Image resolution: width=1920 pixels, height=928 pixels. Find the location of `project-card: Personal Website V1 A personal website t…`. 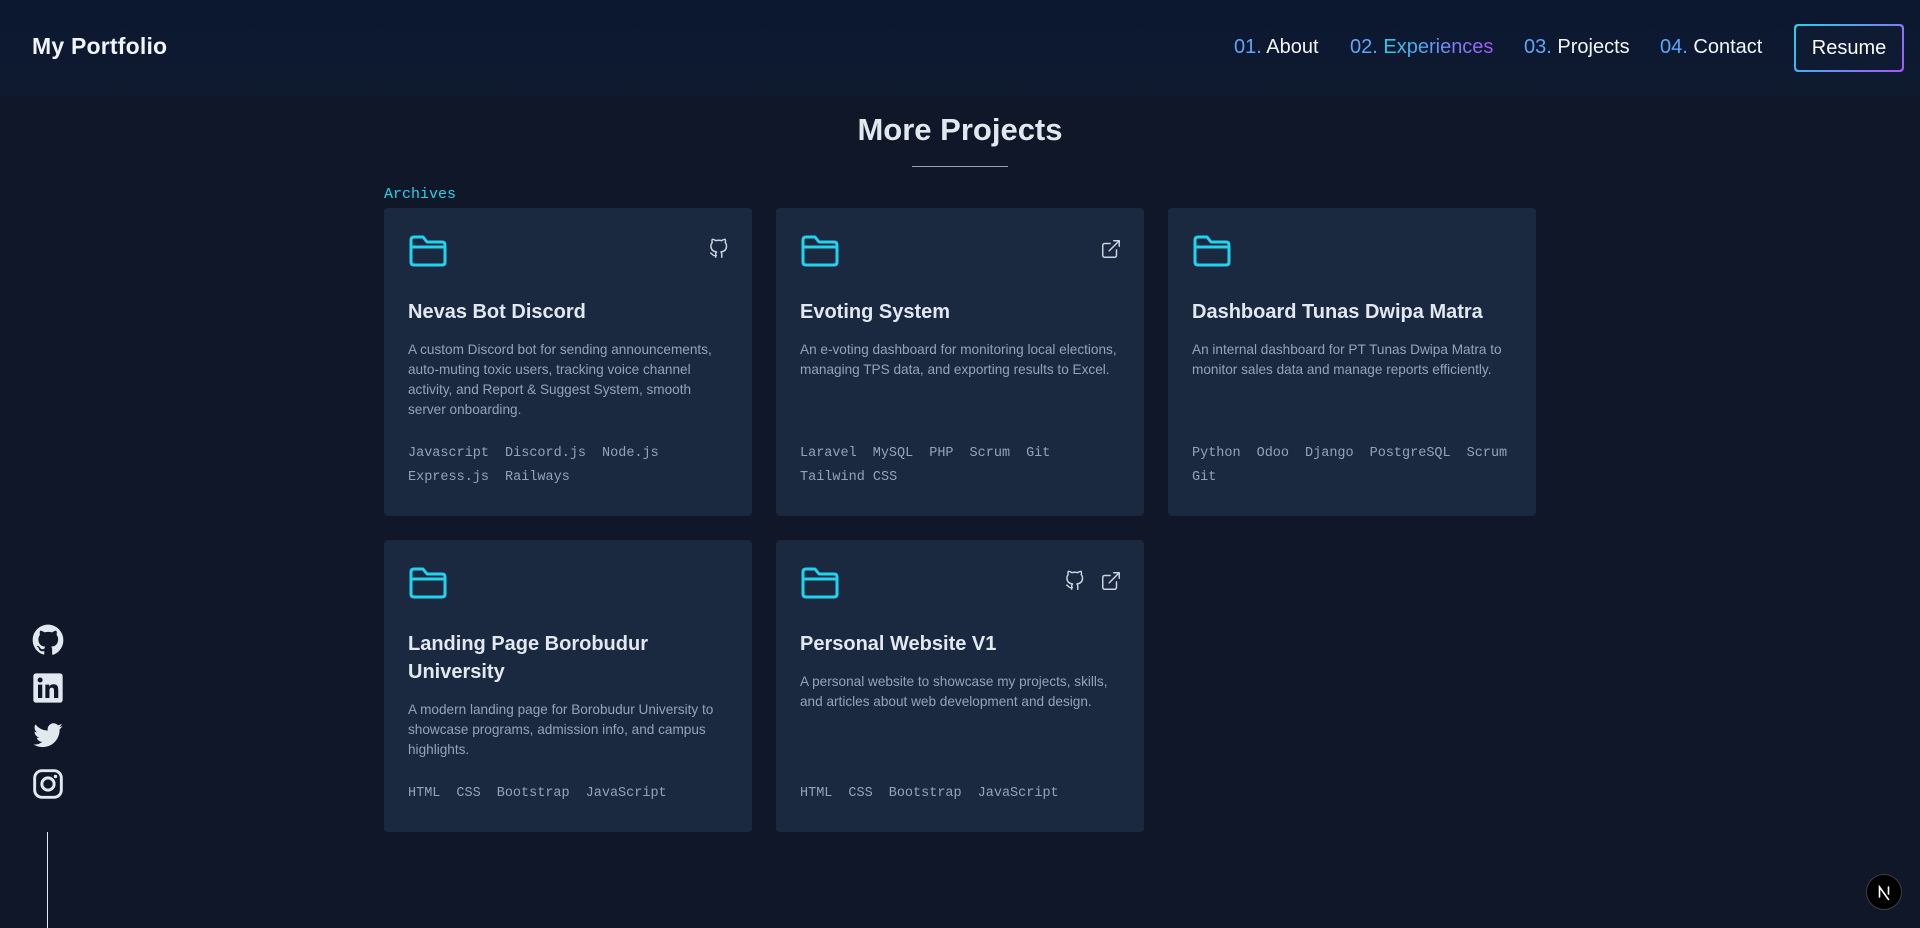

project-card: Personal Website V1 A personal website t… is located at coordinates (960, 686).